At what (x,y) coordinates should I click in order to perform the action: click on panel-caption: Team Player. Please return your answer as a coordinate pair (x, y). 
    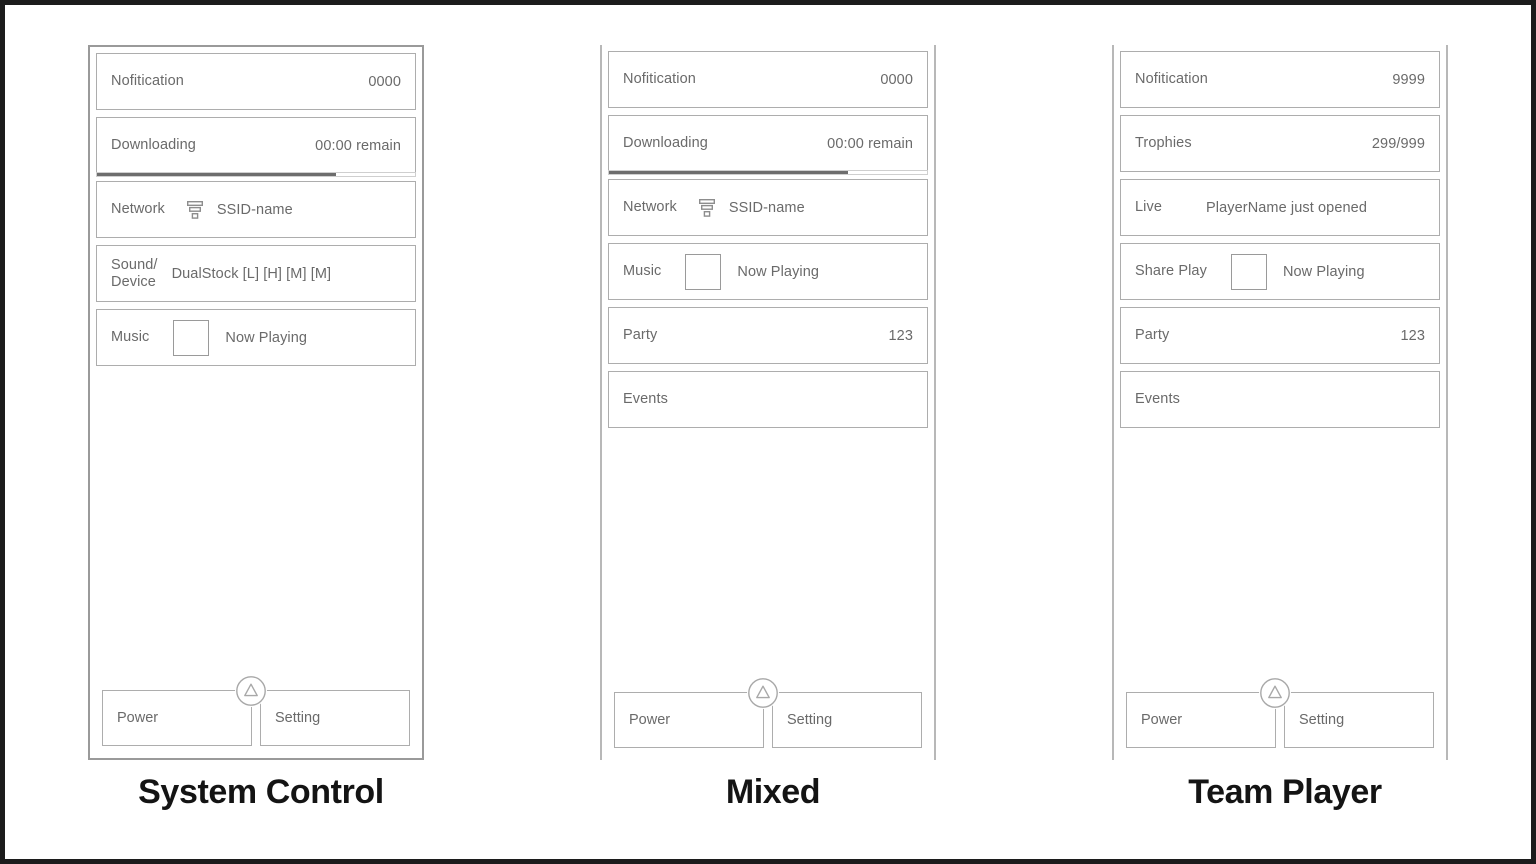
    Looking at the image, I should click on (1285, 792).